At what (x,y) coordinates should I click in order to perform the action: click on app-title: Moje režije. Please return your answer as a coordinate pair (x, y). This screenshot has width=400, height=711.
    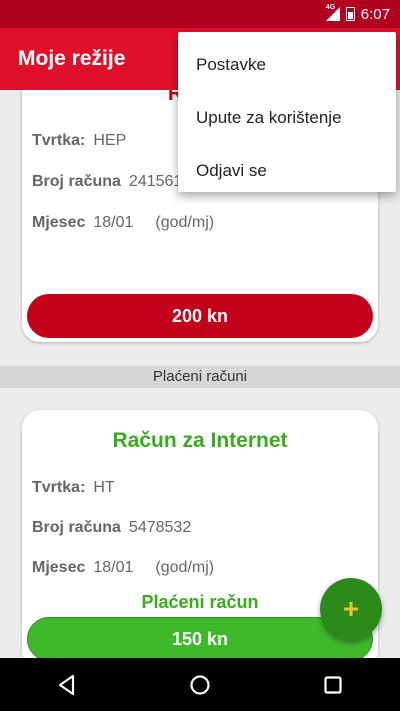
    Looking at the image, I should click on (72, 58).